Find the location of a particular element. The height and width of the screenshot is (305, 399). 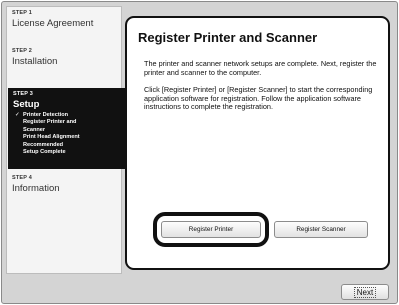

next-button-label: Next is located at coordinates (365, 292).